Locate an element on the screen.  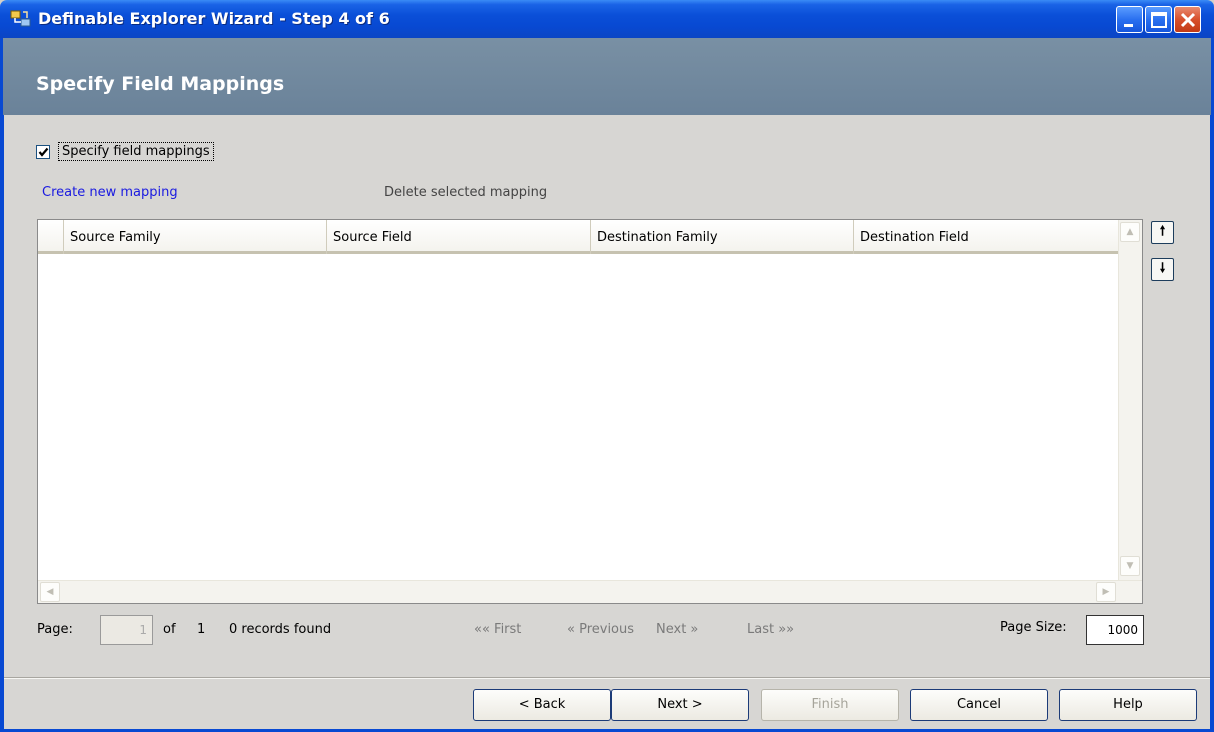
finish-button: Finish is located at coordinates (830, 705).